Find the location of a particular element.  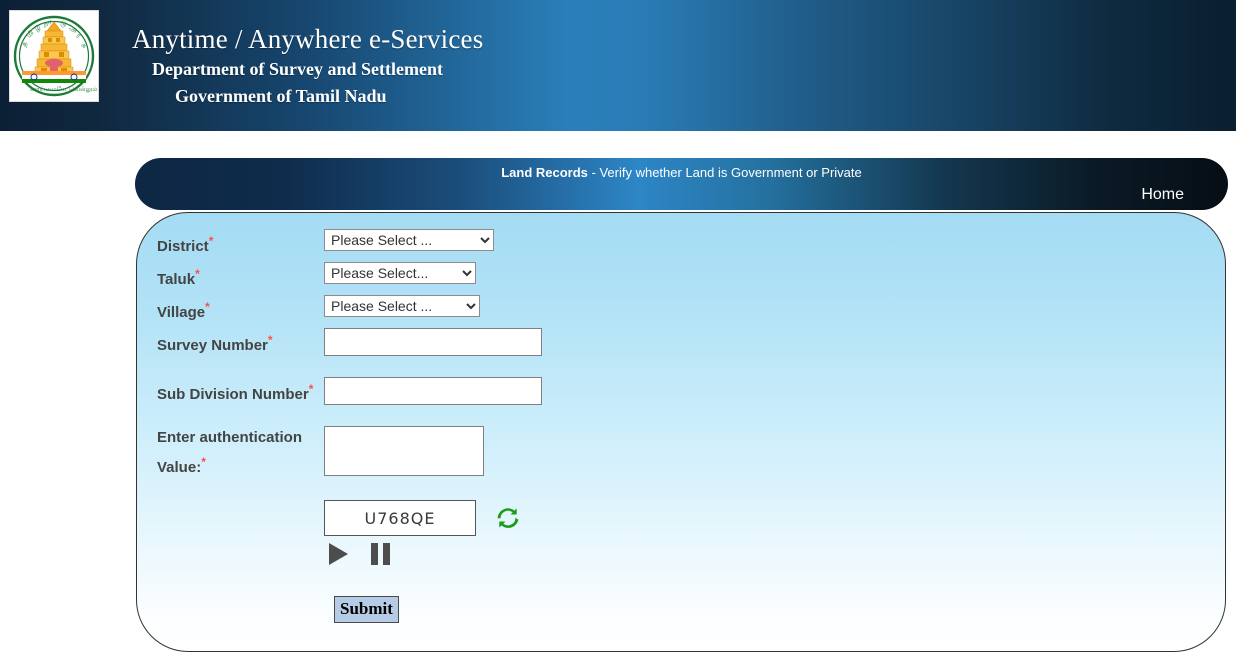

captcha-line: U768QE is located at coordinates (422, 518).